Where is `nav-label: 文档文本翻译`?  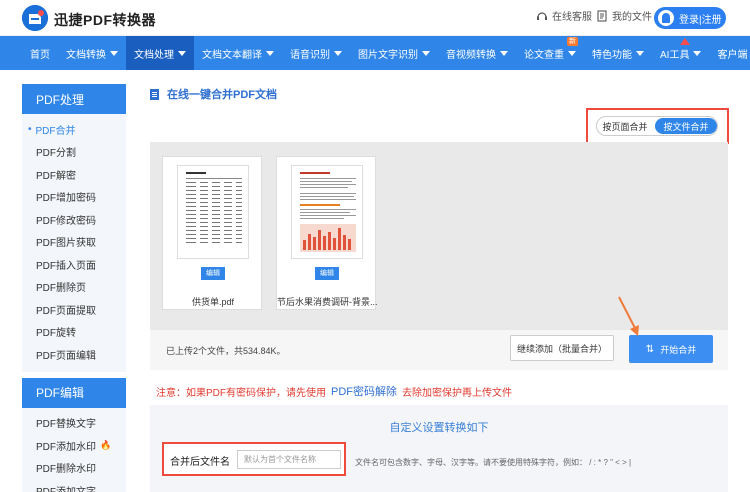 nav-label: 文档文本翻译 is located at coordinates (232, 55).